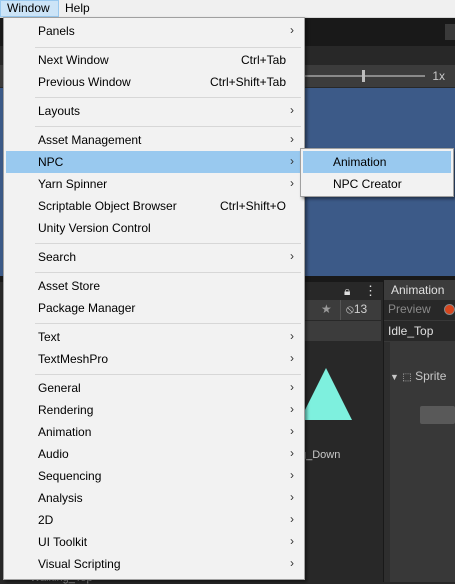 The image size is (455, 584). I want to click on submenu-item-npc-creator: NPC Creator, so click(377, 184).